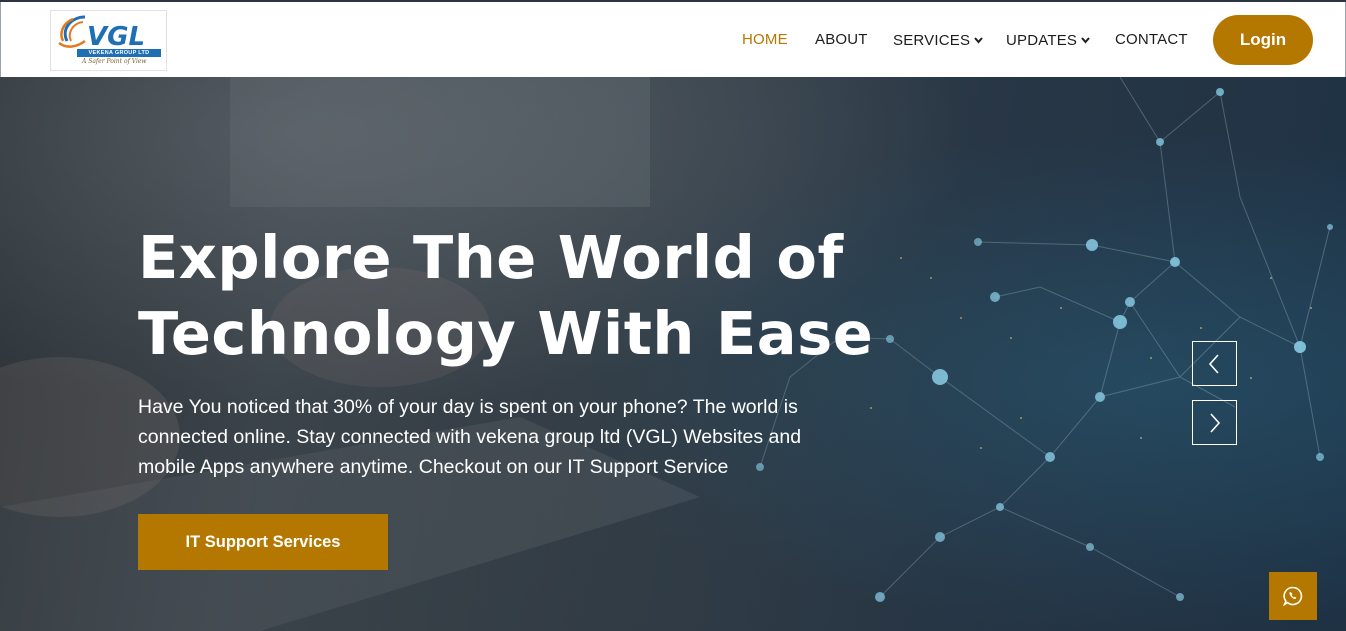  I want to click on main-nav: HOME ABOUT SERVICES UPDATES CONTACT, so click(673, 39).